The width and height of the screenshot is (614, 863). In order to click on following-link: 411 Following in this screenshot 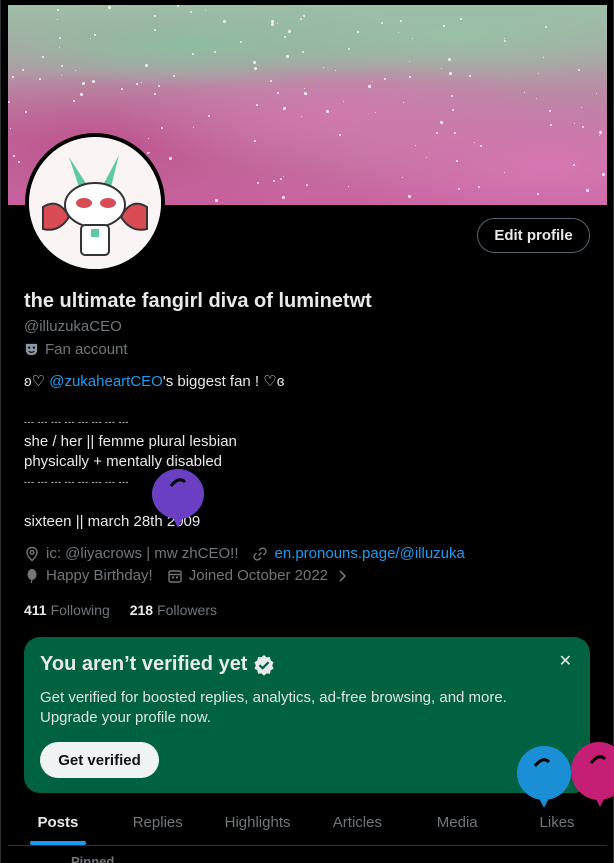, I will do `click(67, 610)`.